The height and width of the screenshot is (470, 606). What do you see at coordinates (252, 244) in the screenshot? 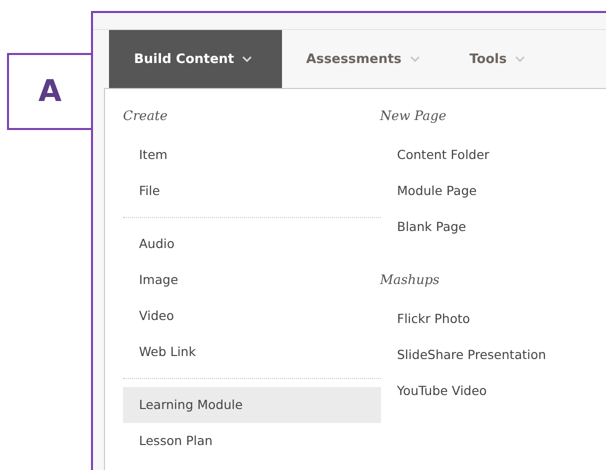
I see `menu-item: Audio` at bounding box center [252, 244].